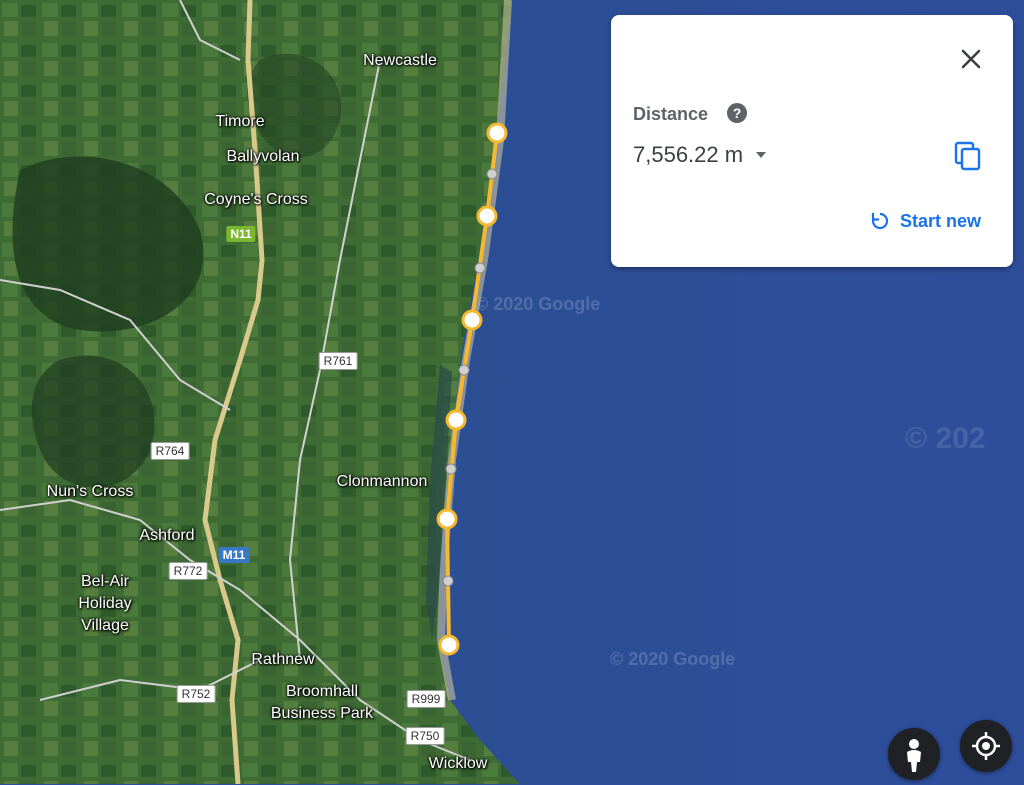 The image size is (1024, 785). I want to click on start-new-button: Start new, so click(925, 221).